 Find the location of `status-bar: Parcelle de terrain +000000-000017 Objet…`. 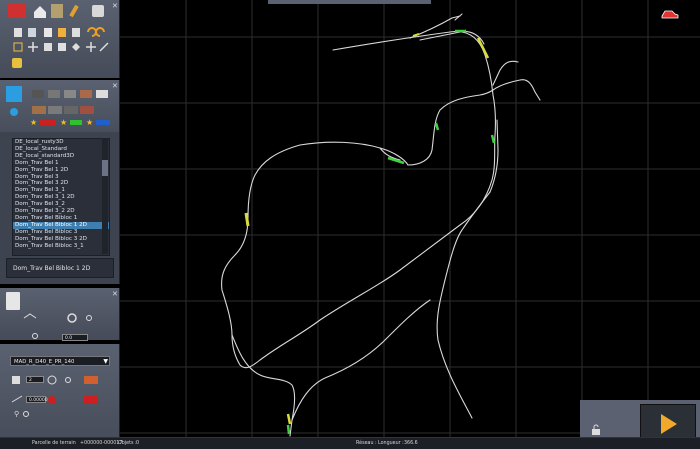

status-bar: Parcelle de terrain +000000-000017 Objet… is located at coordinates (350, 443).